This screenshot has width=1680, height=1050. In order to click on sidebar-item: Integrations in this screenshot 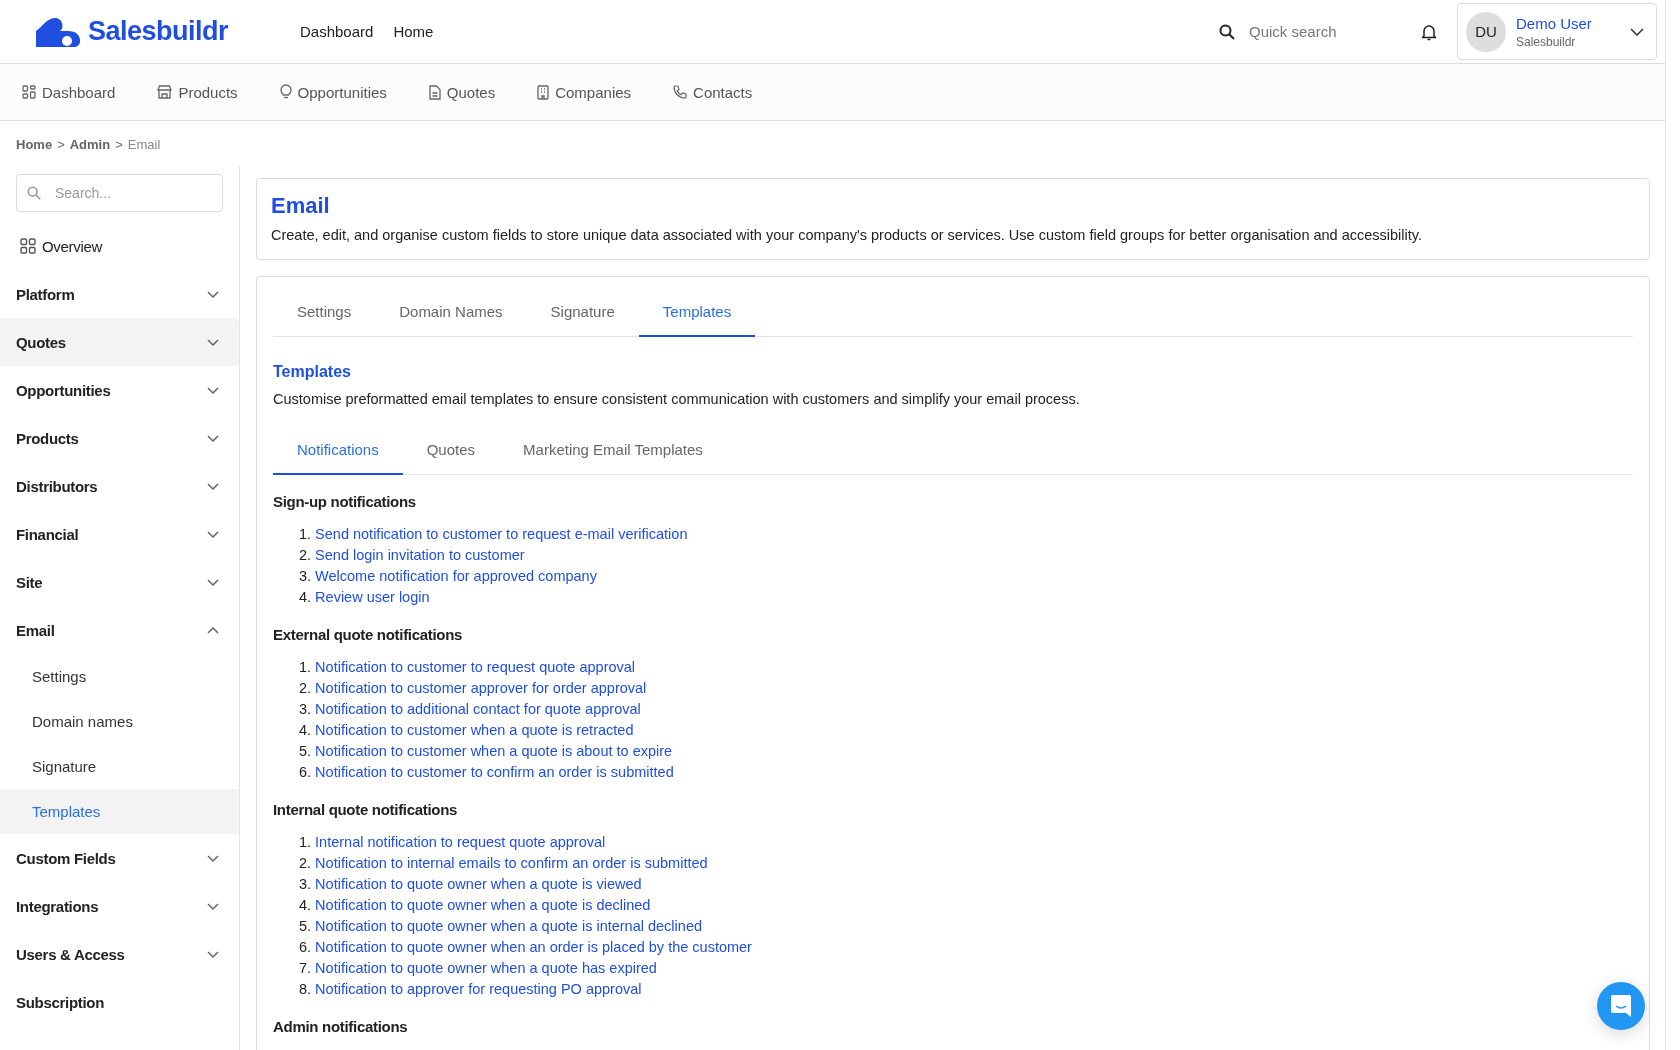, I will do `click(119, 906)`.